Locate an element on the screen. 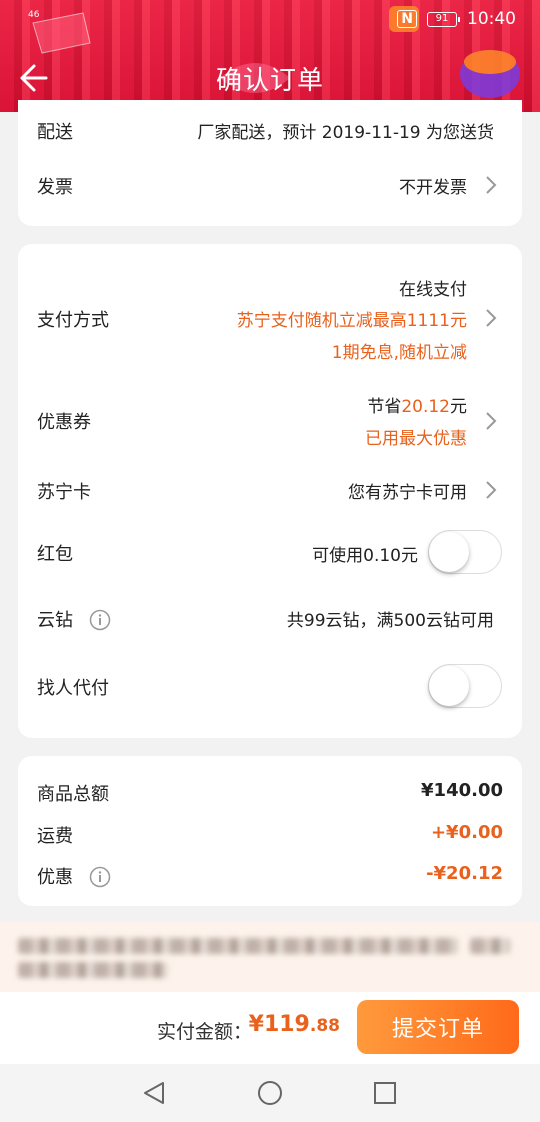 The image size is (540, 1122). discount-label-text: 优惠 is located at coordinates (55, 877).